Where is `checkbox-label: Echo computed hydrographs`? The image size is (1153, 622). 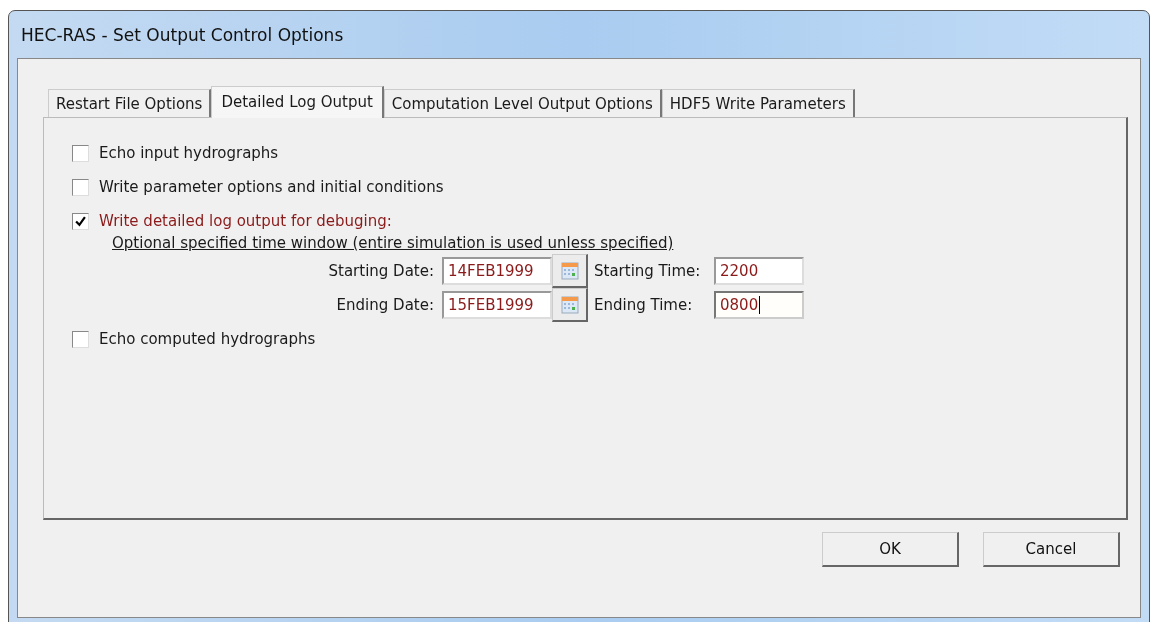 checkbox-label: Echo computed hydrographs is located at coordinates (207, 339).